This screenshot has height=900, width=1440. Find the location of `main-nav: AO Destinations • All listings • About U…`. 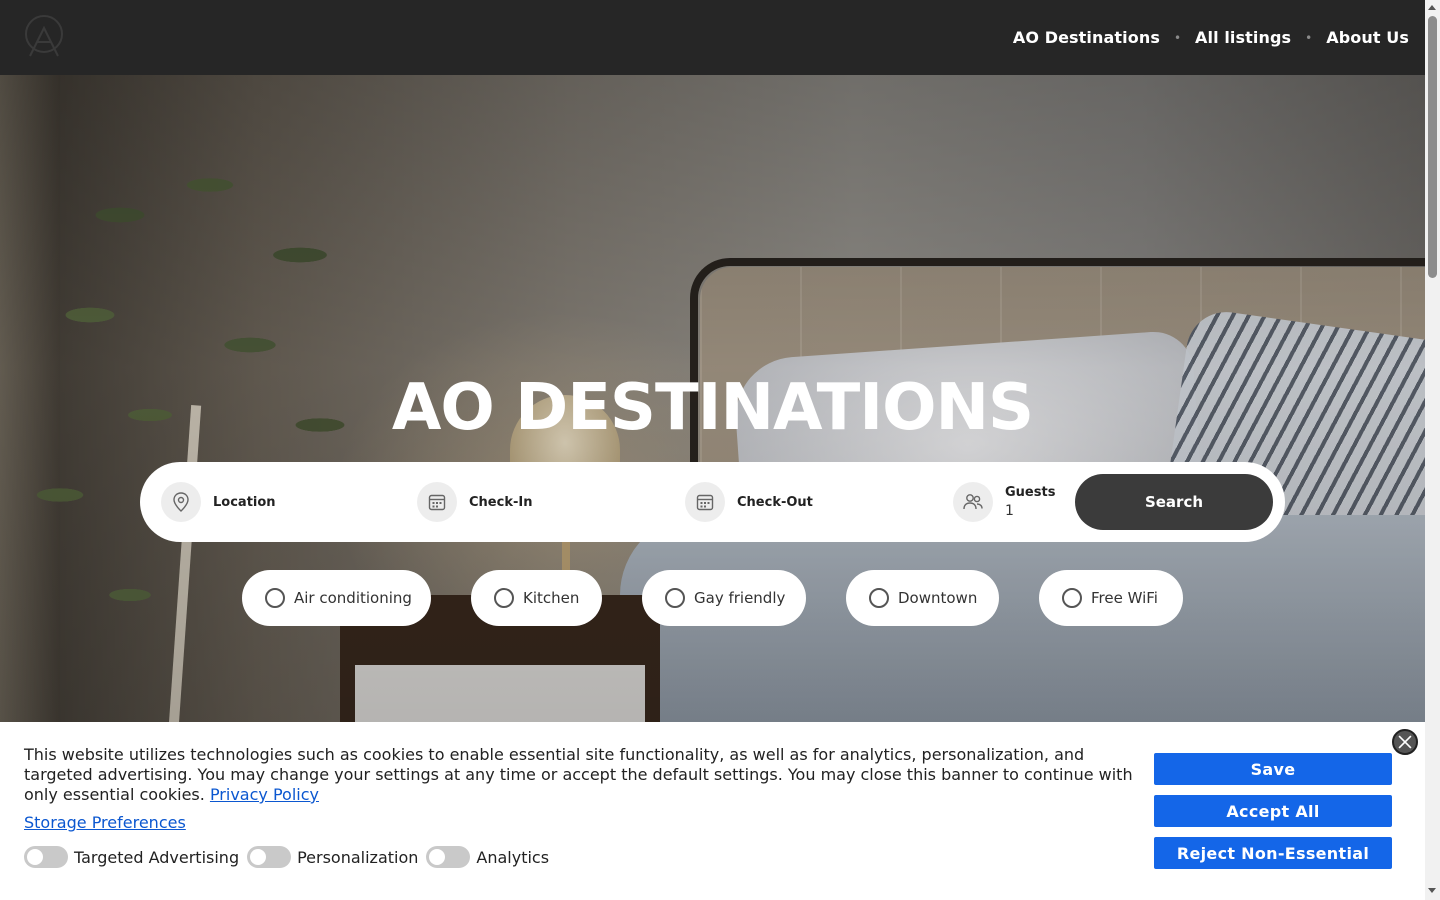

main-nav: AO Destinations • All listings • About U… is located at coordinates (1211, 37).